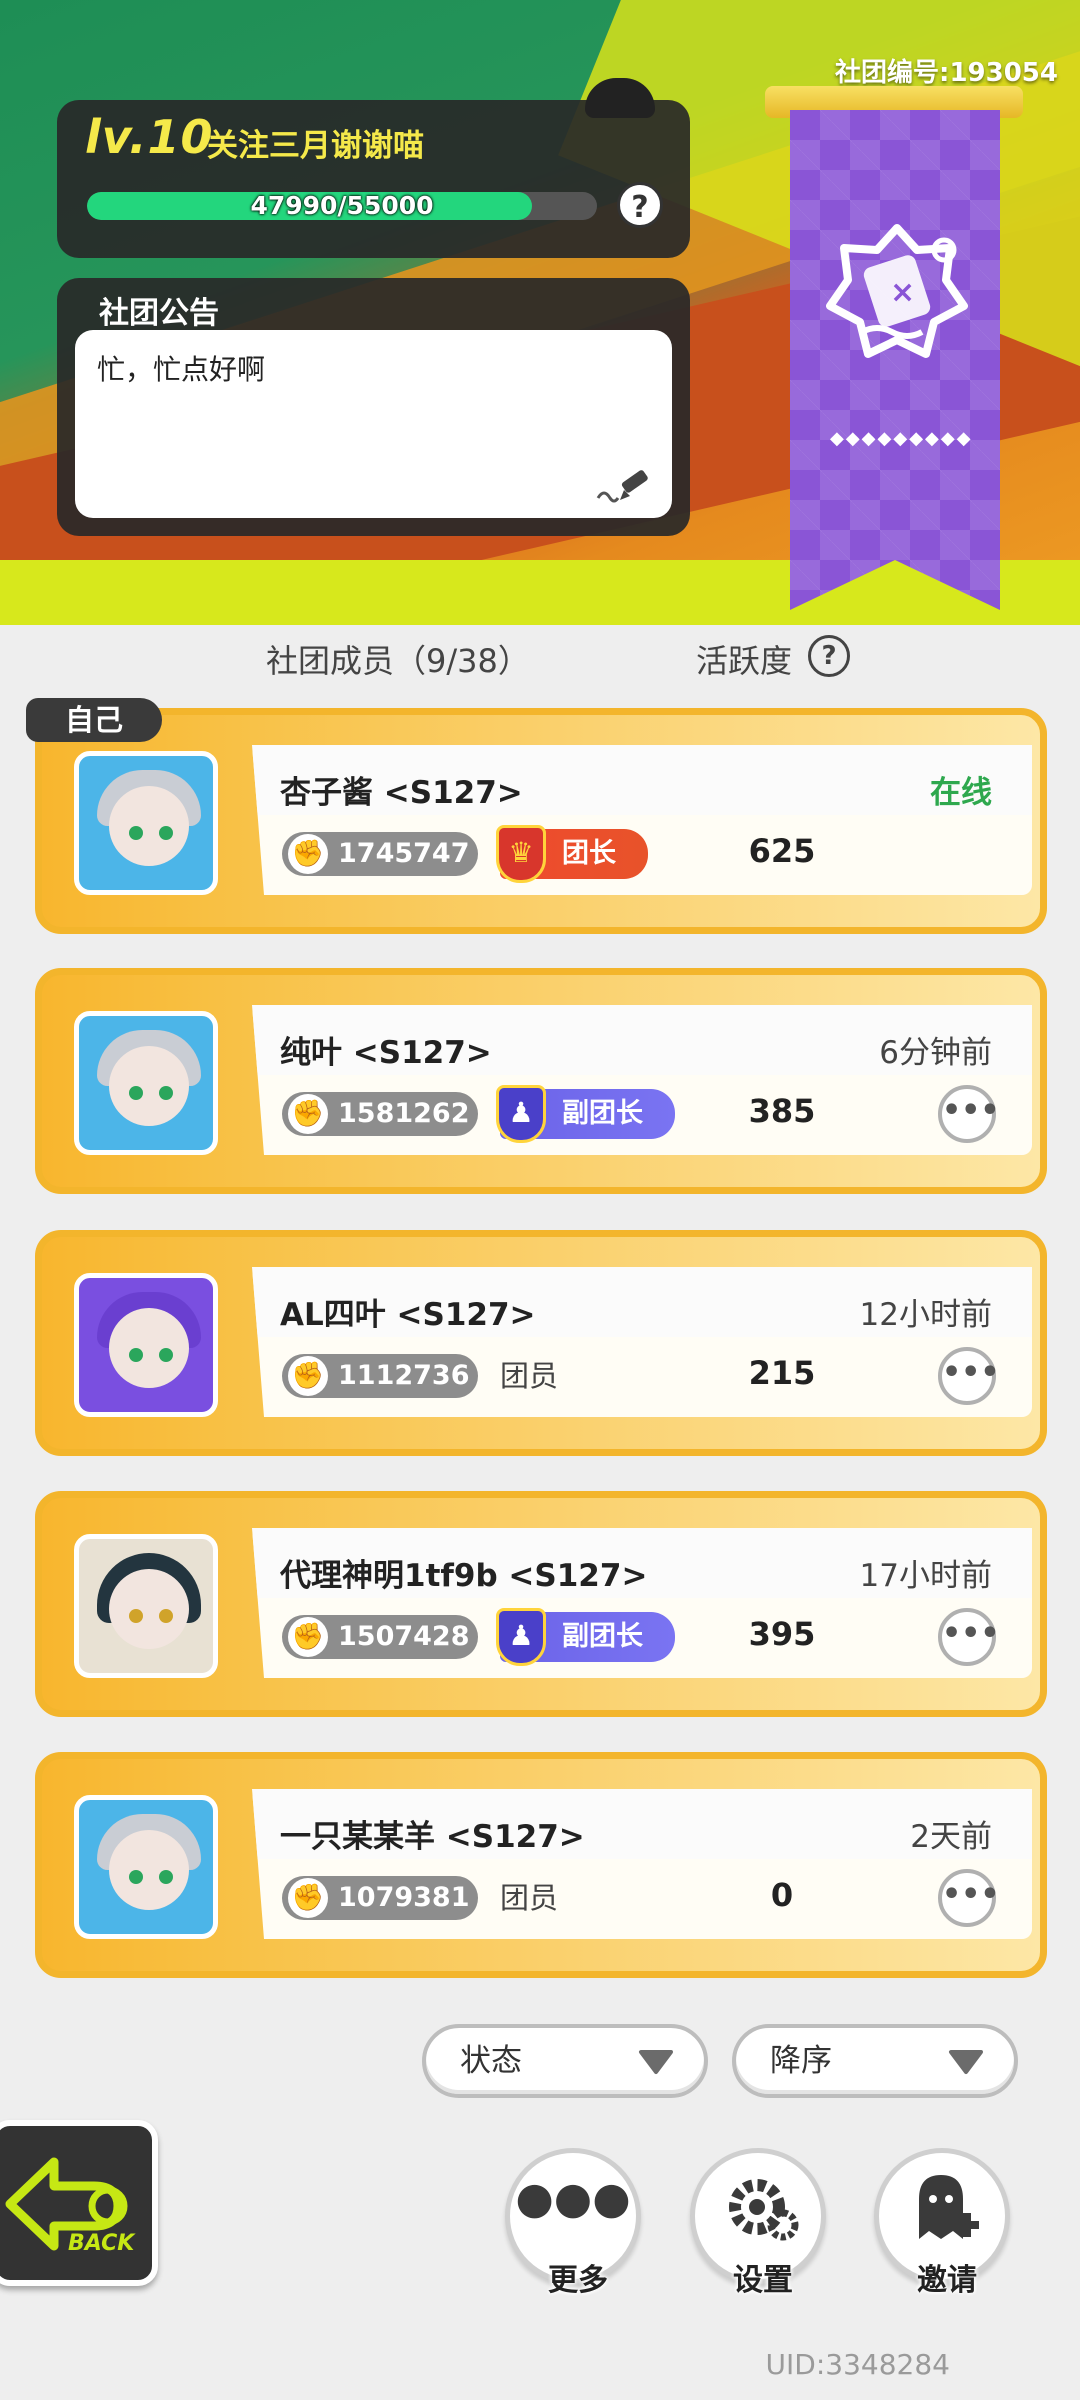 This screenshot has width=1080, height=2400. What do you see at coordinates (946, 73) in the screenshot?
I see `club-id: 社团编号:193054` at bounding box center [946, 73].